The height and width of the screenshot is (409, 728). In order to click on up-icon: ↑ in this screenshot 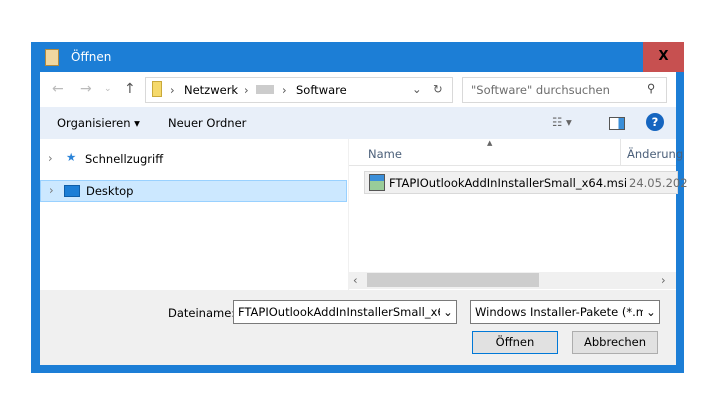, I will do `click(130, 89)`.